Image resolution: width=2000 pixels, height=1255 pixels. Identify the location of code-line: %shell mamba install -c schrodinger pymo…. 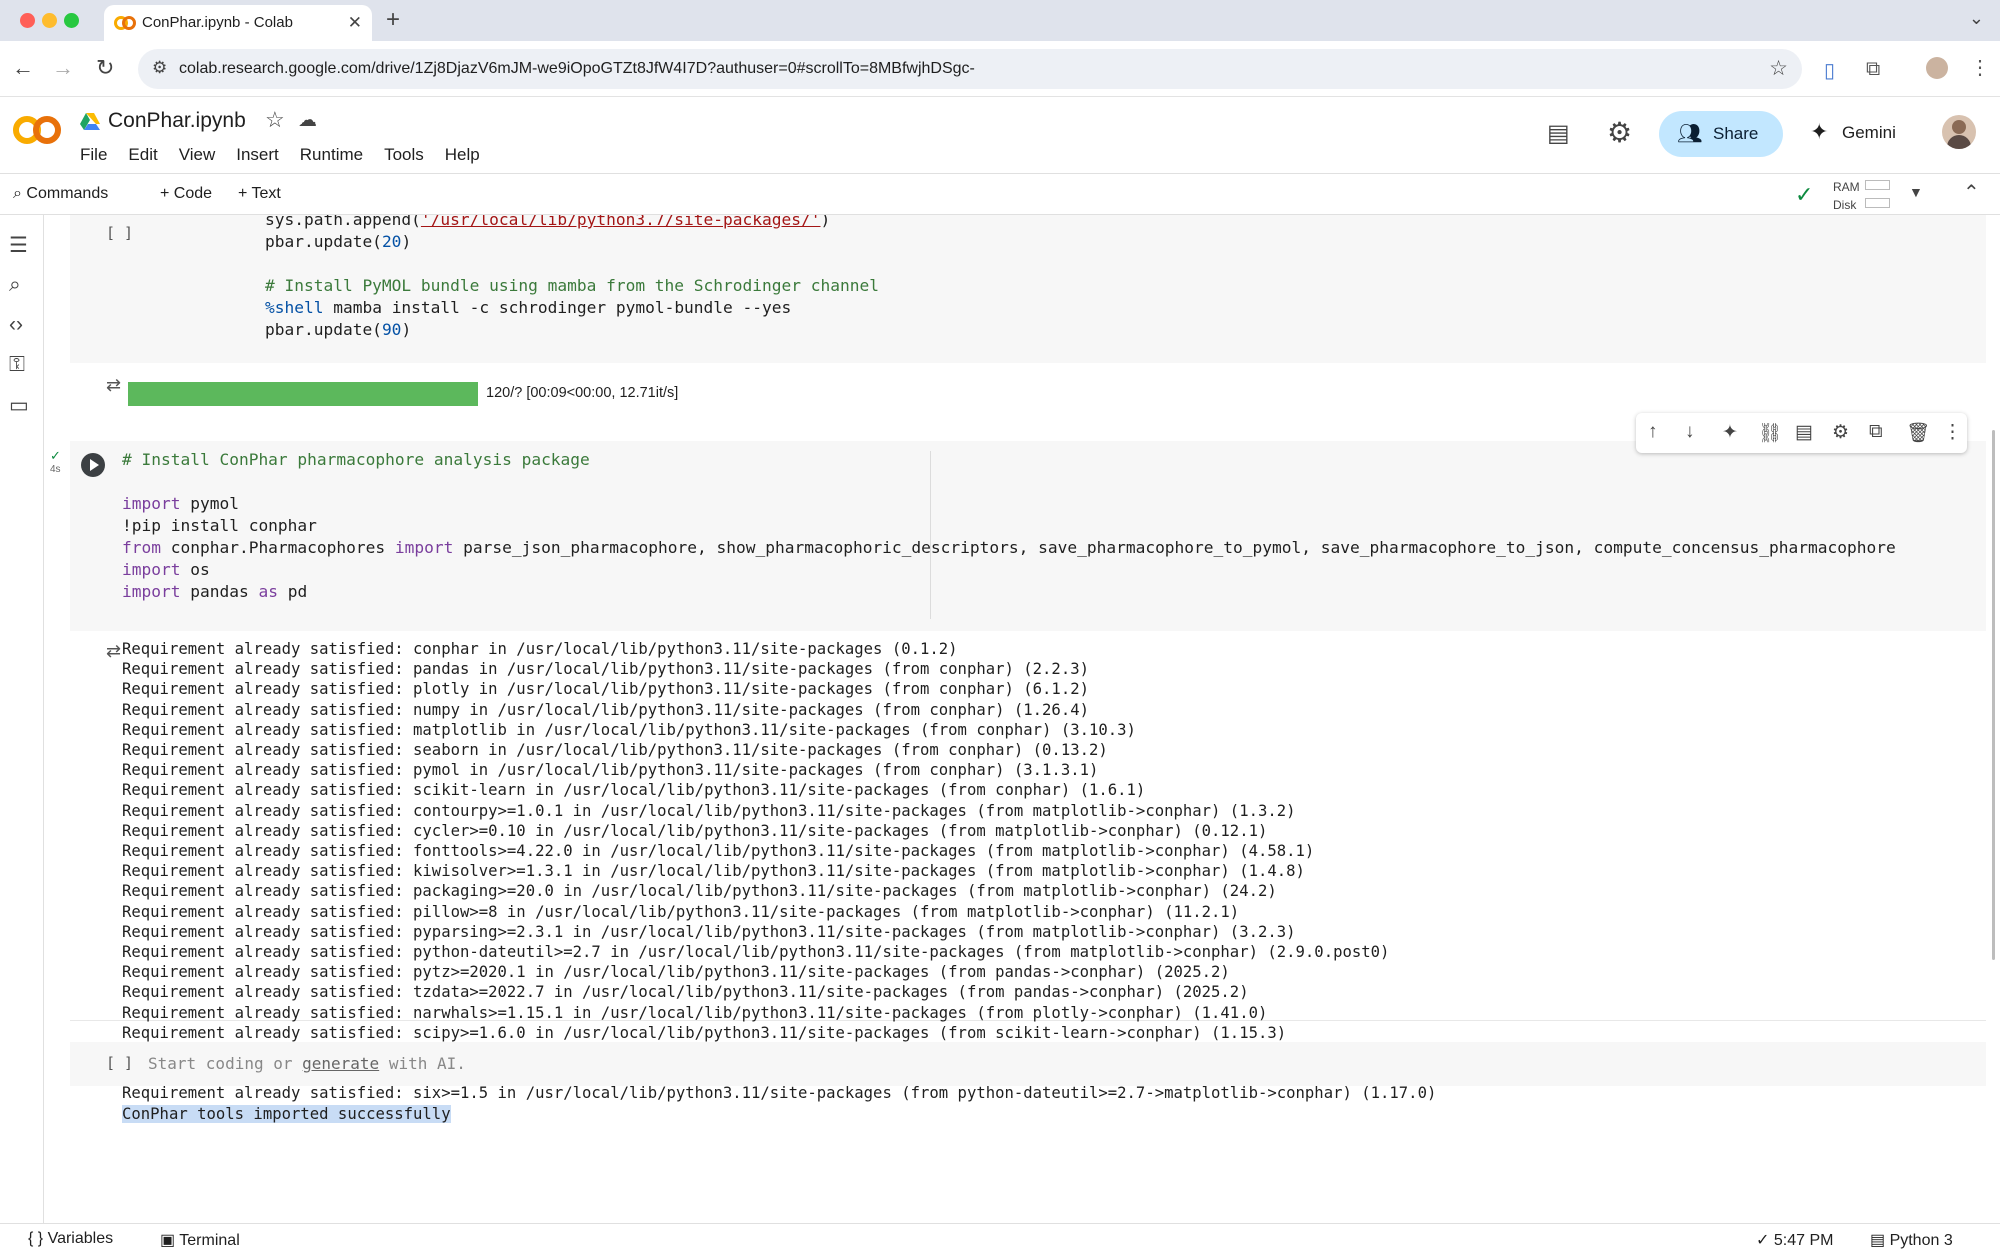
(528, 307).